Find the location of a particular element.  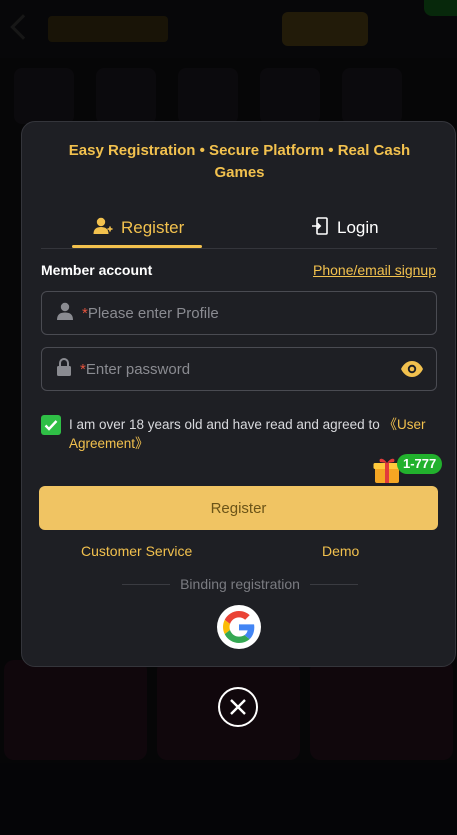

profile-field: * is located at coordinates (239, 313).